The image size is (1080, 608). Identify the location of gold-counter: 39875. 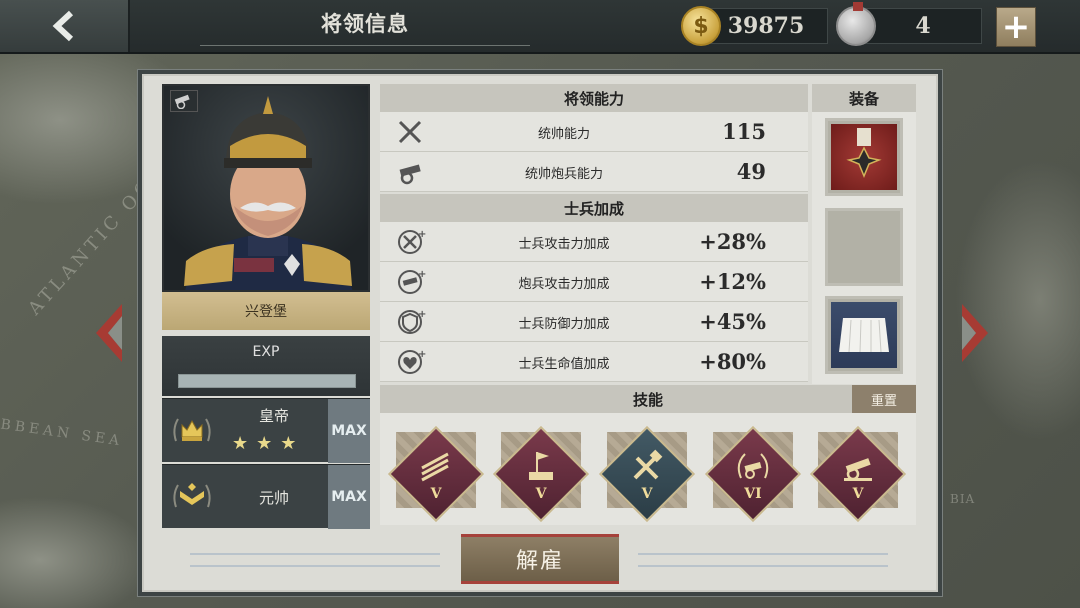
(766, 26).